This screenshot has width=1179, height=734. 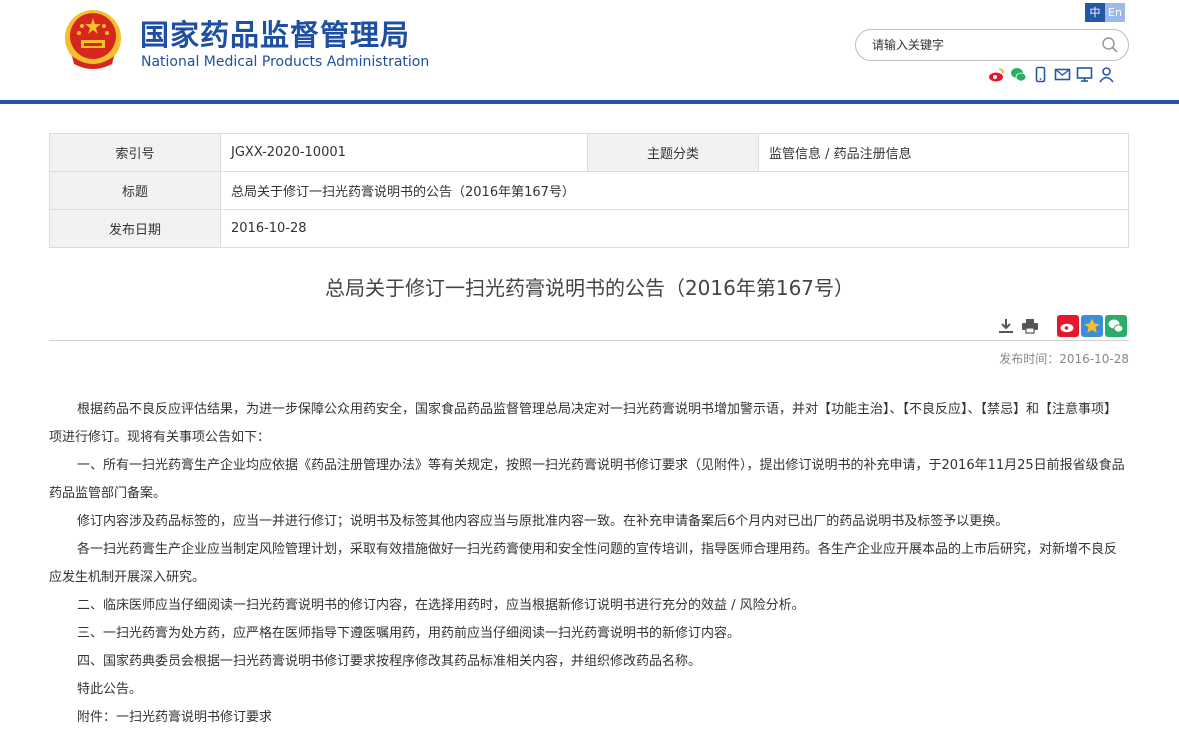 What do you see at coordinates (1062, 74) in the screenshot?
I see `mail-icon` at bounding box center [1062, 74].